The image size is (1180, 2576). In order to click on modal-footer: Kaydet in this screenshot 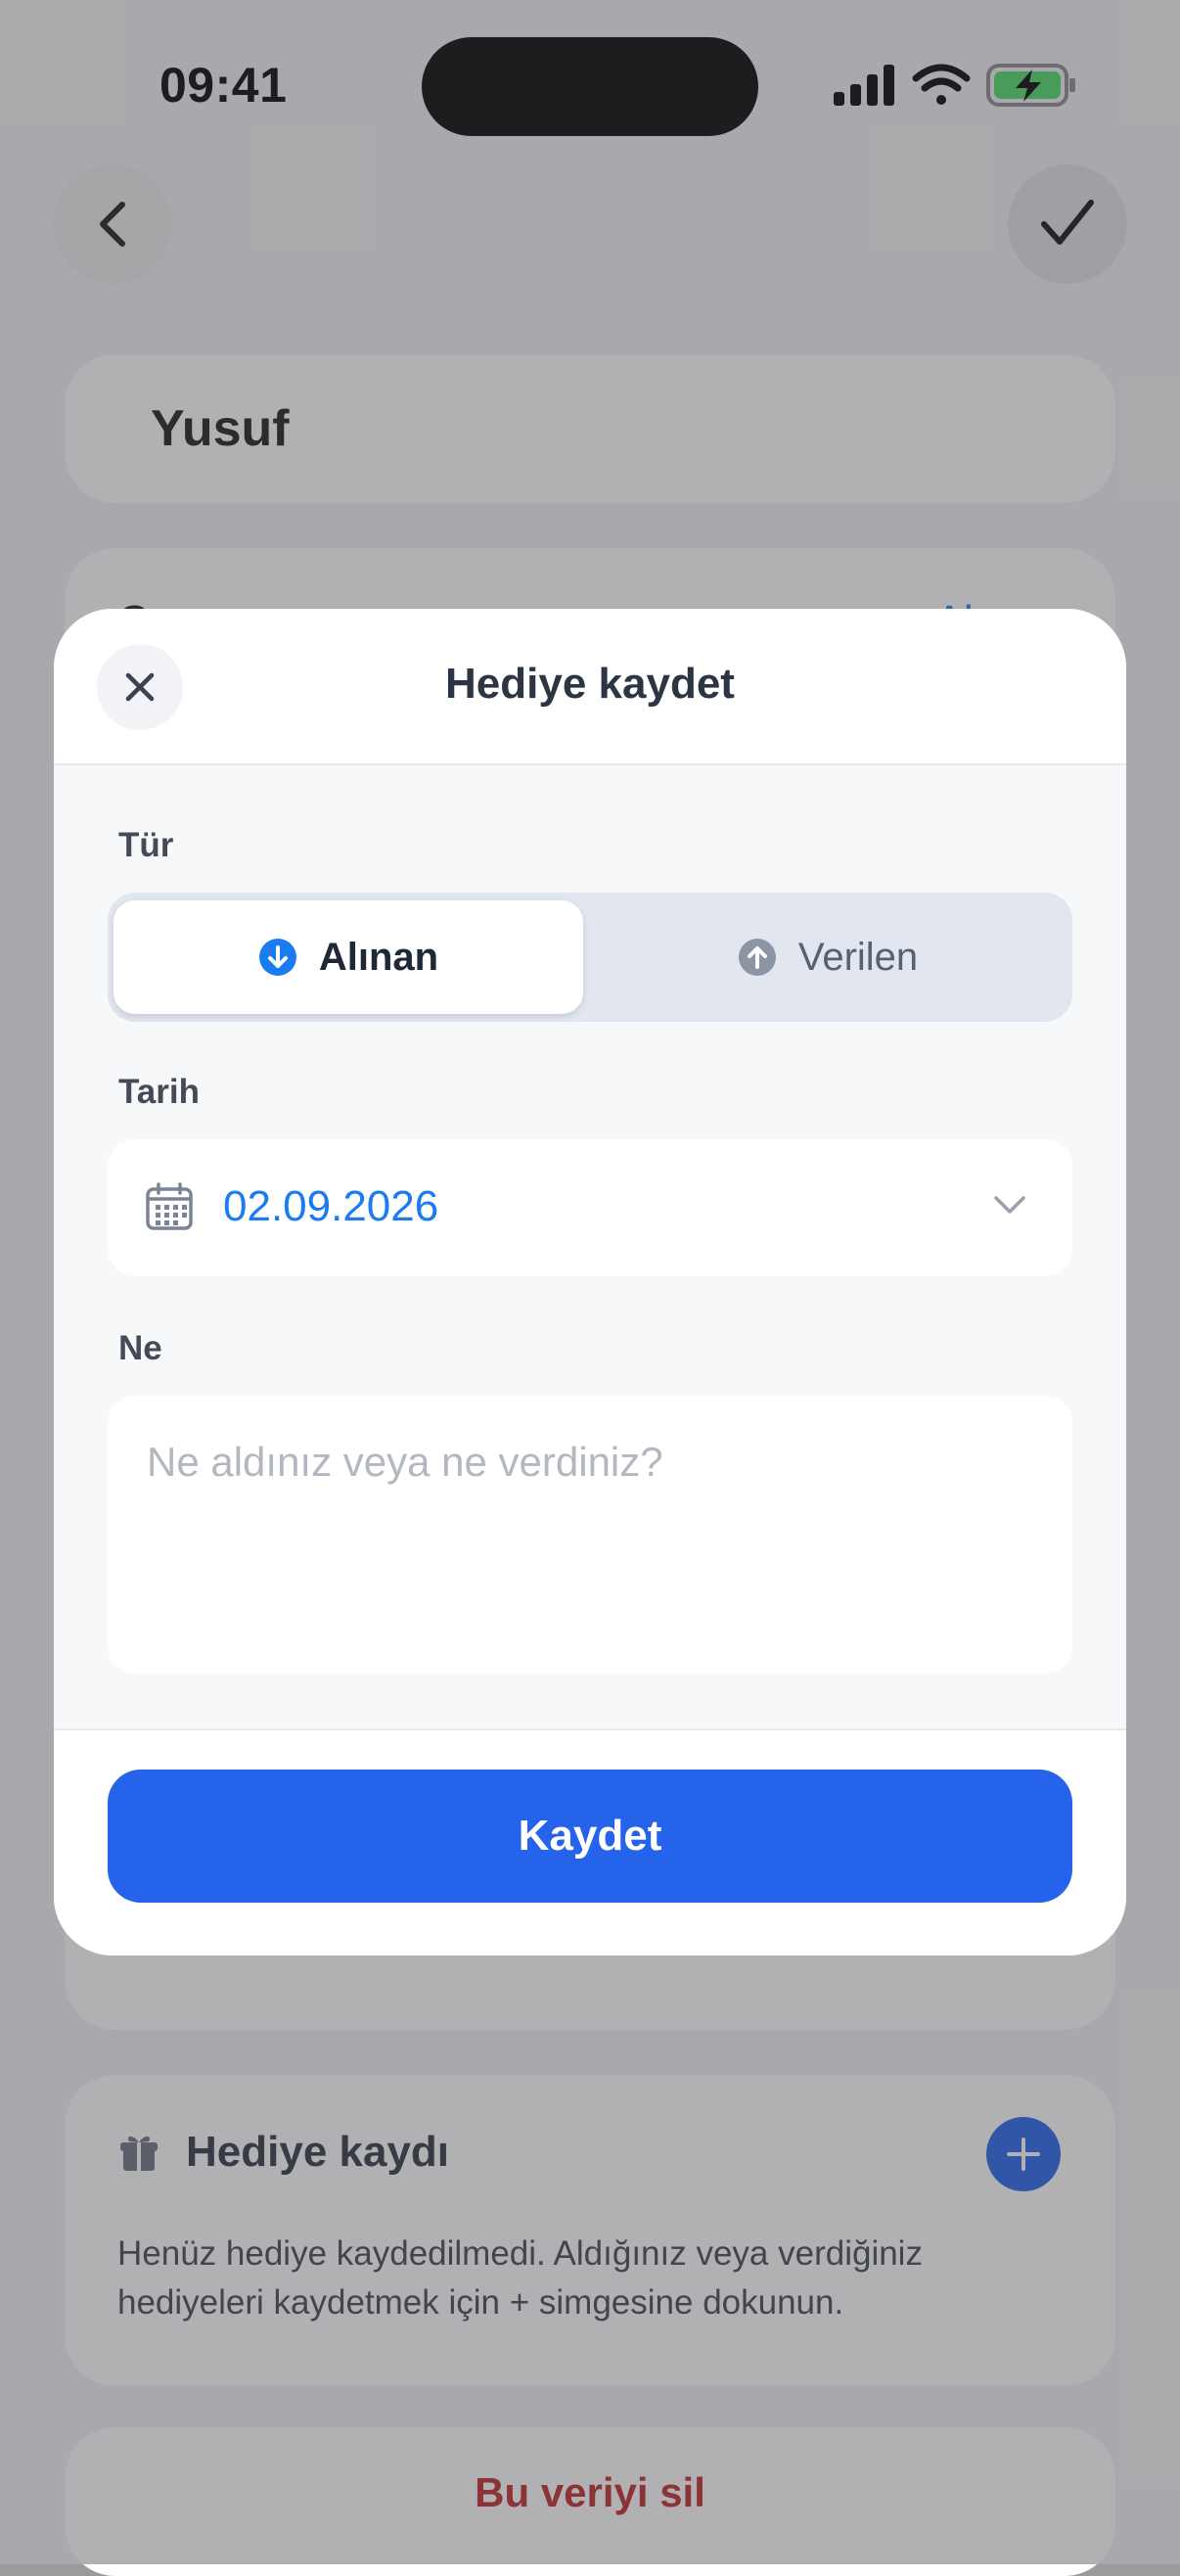, I will do `click(590, 1841)`.